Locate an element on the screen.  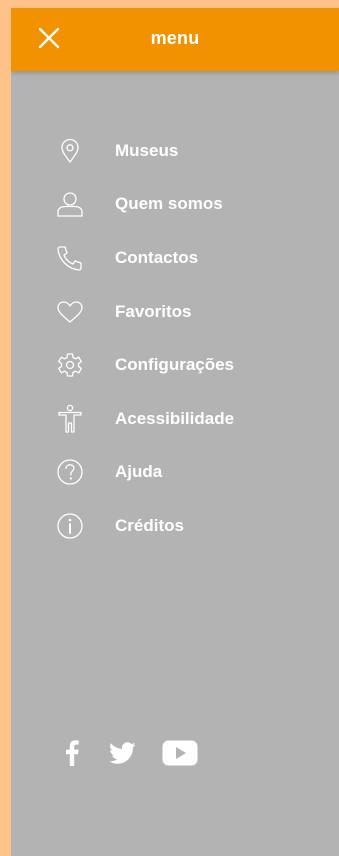
menu-header: menu is located at coordinates (175, 39).